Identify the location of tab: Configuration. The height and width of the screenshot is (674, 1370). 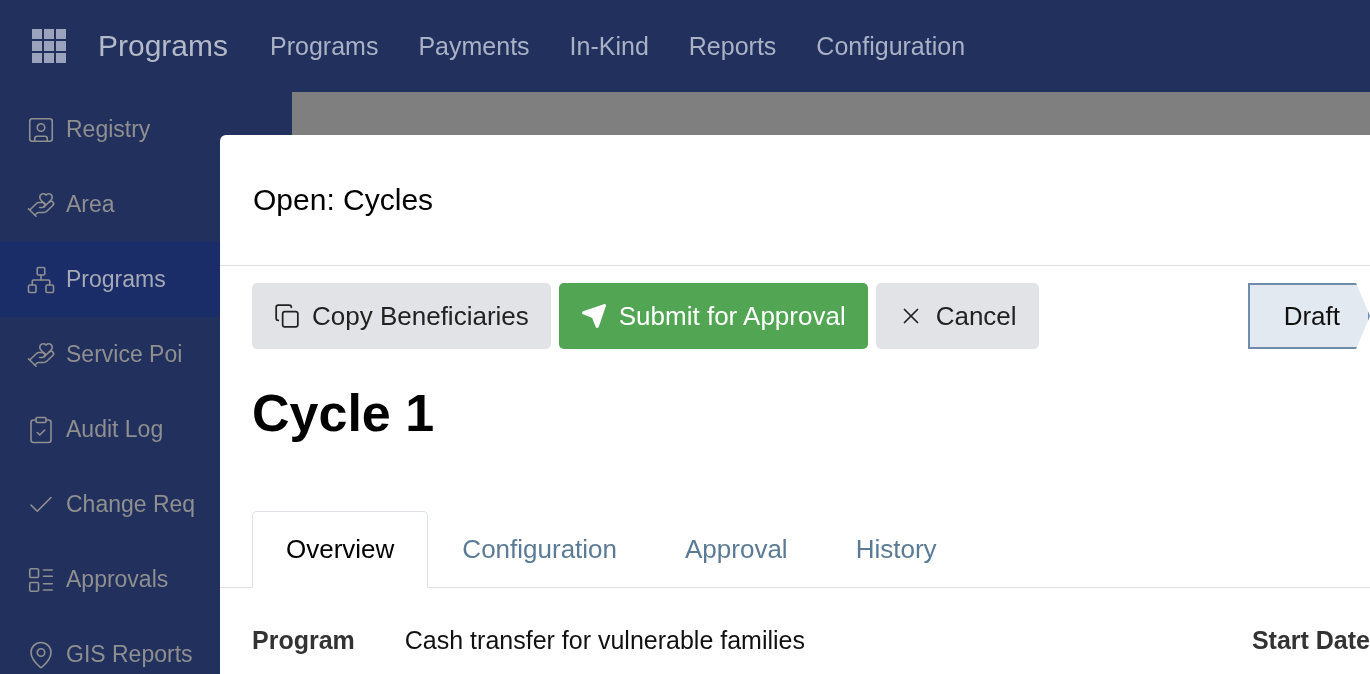
(539, 549).